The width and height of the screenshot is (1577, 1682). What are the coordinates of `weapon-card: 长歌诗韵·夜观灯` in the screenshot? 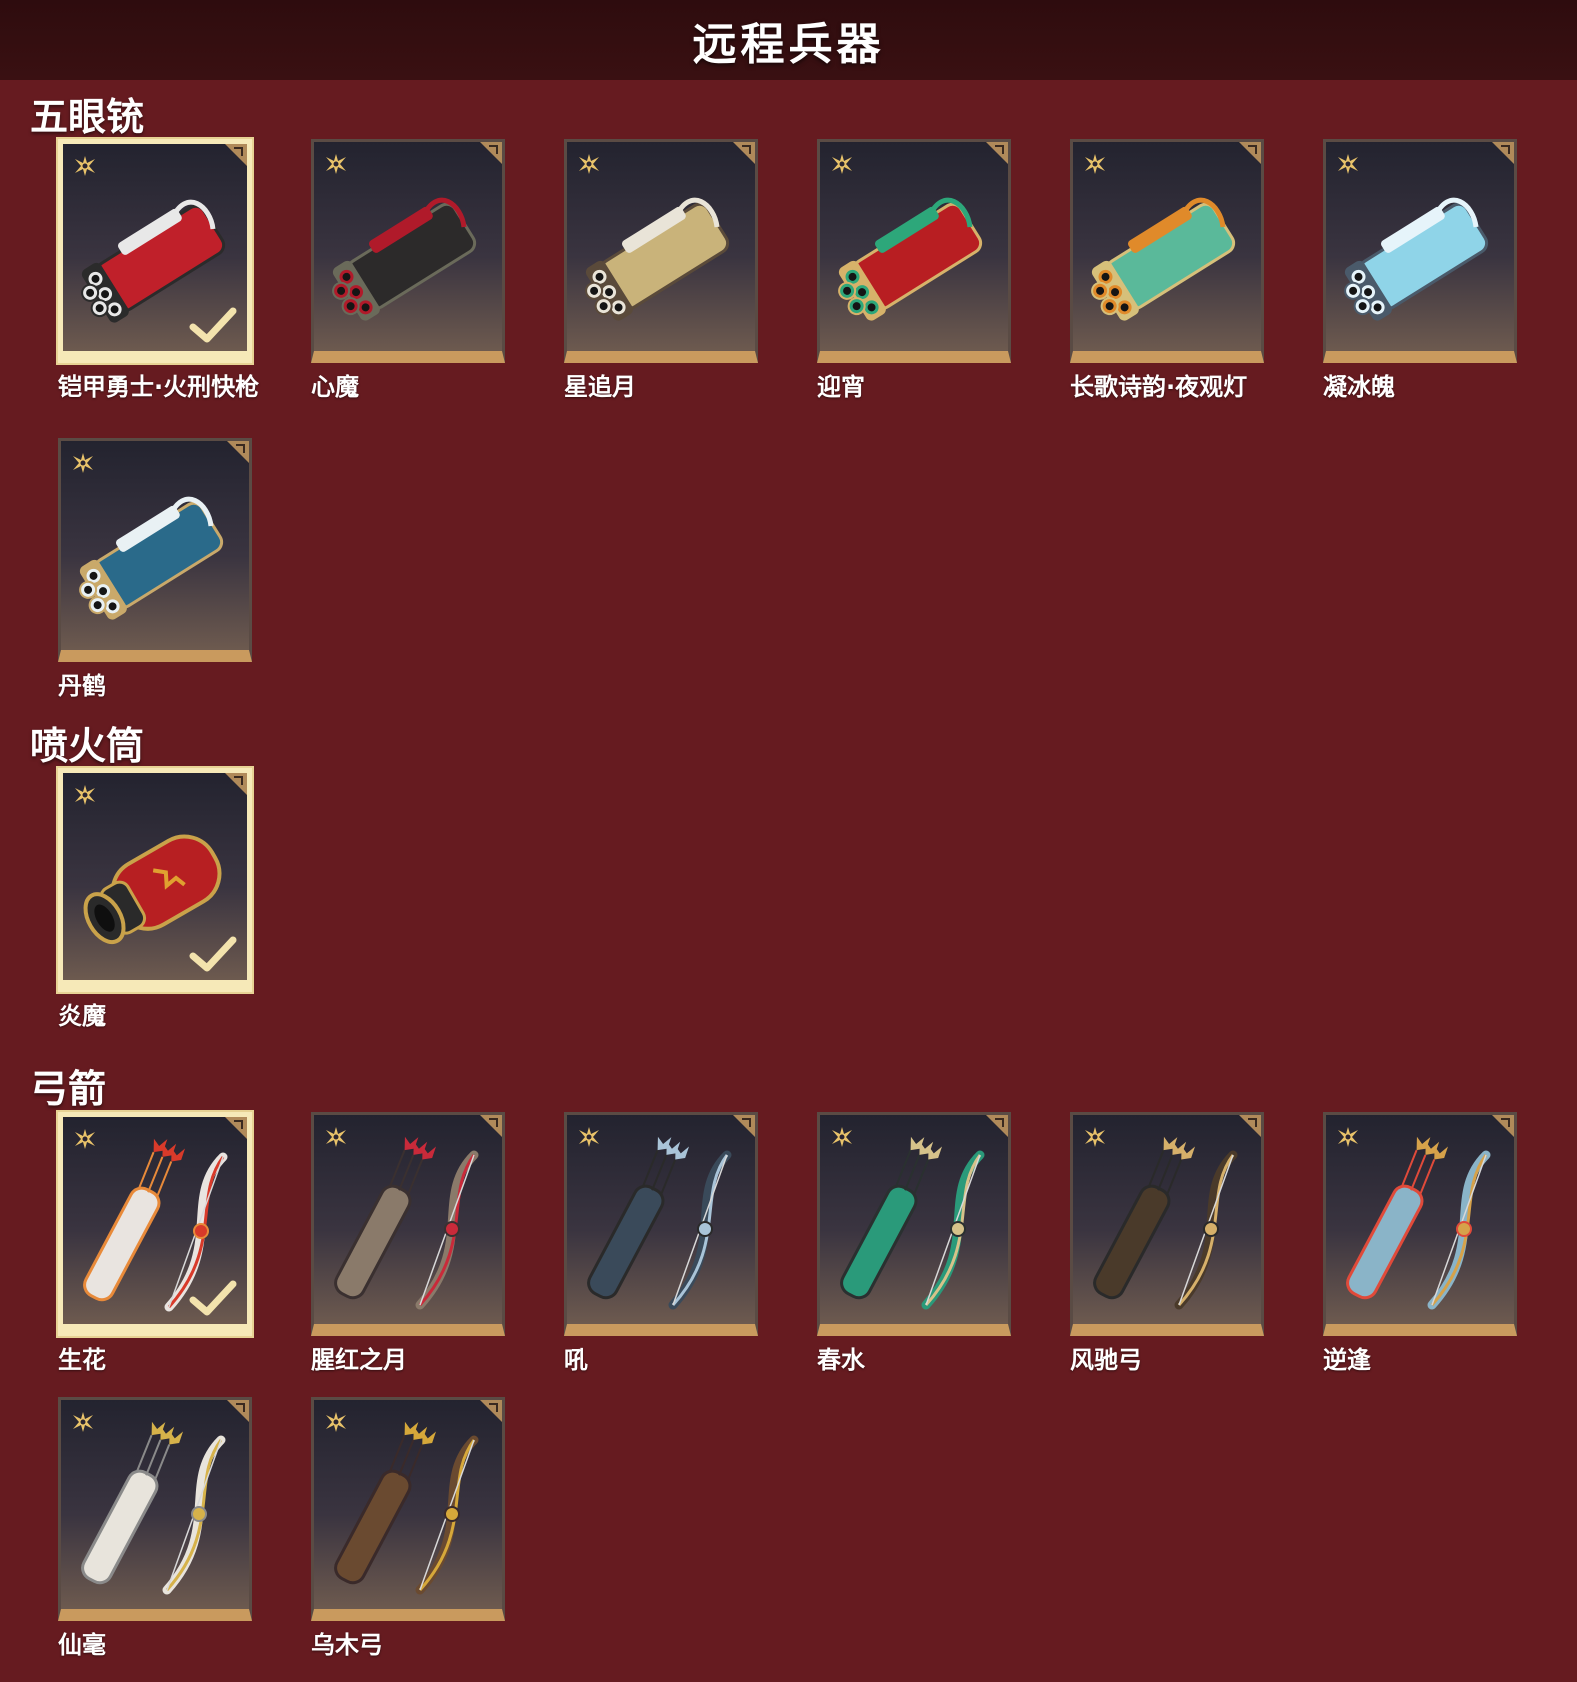 It's located at (1167, 270).